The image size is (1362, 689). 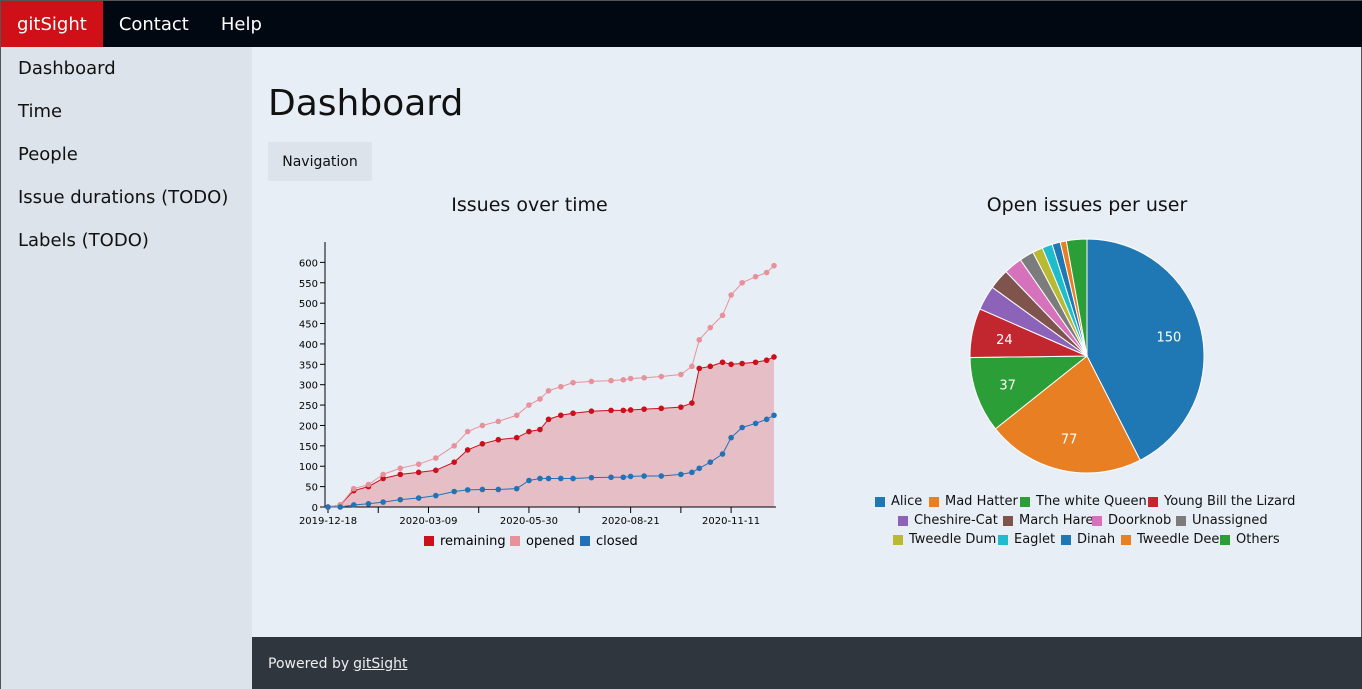 What do you see at coordinates (308, 406) in the screenshot?
I see `y-tick-label: 250` at bounding box center [308, 406].